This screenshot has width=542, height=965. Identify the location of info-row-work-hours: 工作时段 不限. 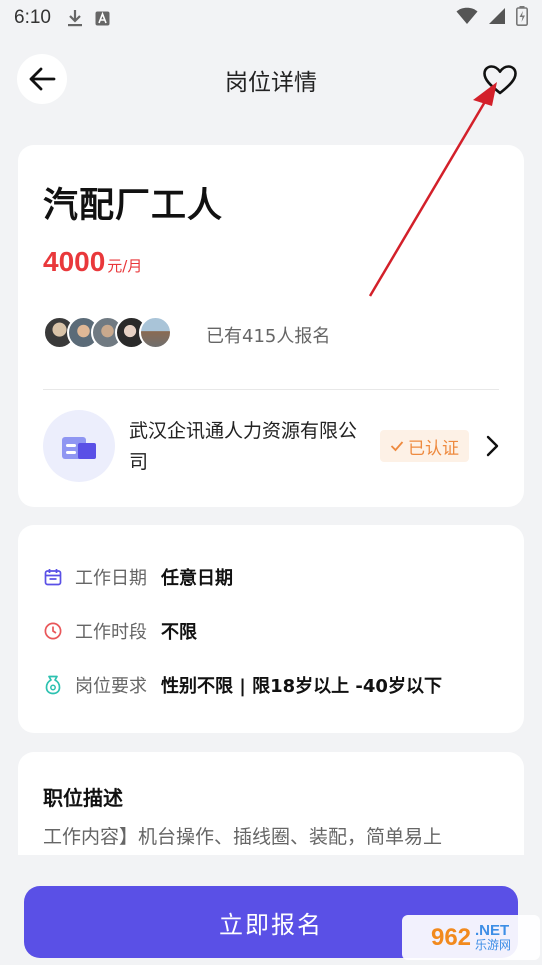
(120, 631).